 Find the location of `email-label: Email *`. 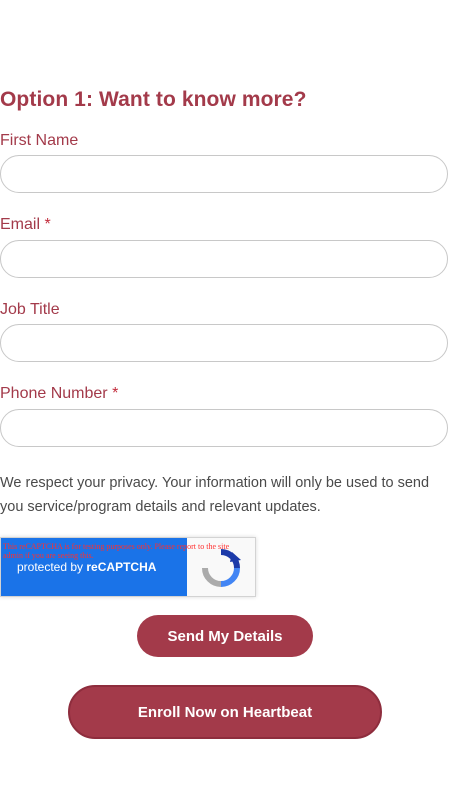

email-label: Email * is located at coordinates (25, 225).